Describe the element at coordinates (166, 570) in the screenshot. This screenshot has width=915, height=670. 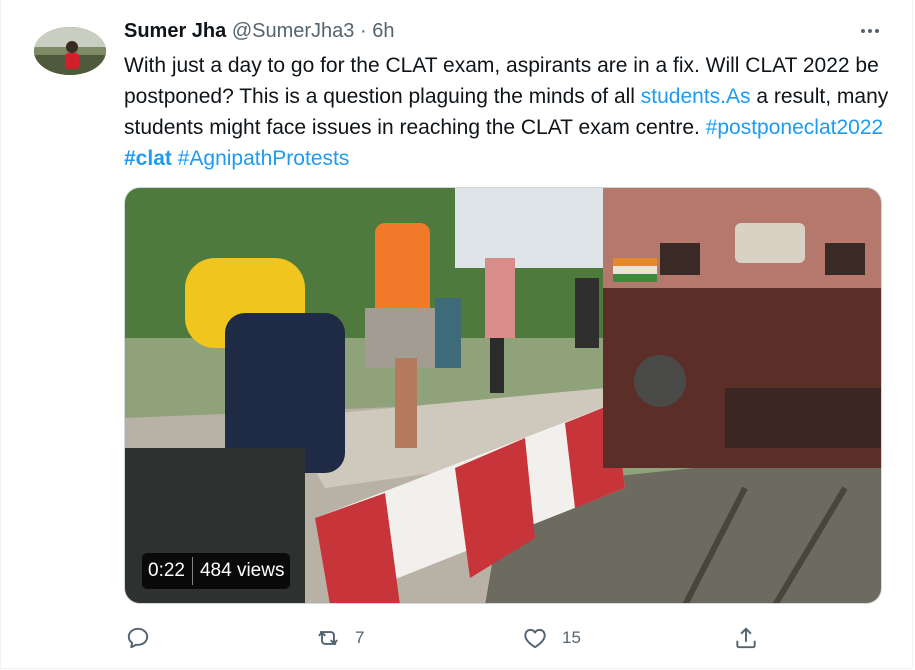
I see `video-duration: 0:22` at that location.